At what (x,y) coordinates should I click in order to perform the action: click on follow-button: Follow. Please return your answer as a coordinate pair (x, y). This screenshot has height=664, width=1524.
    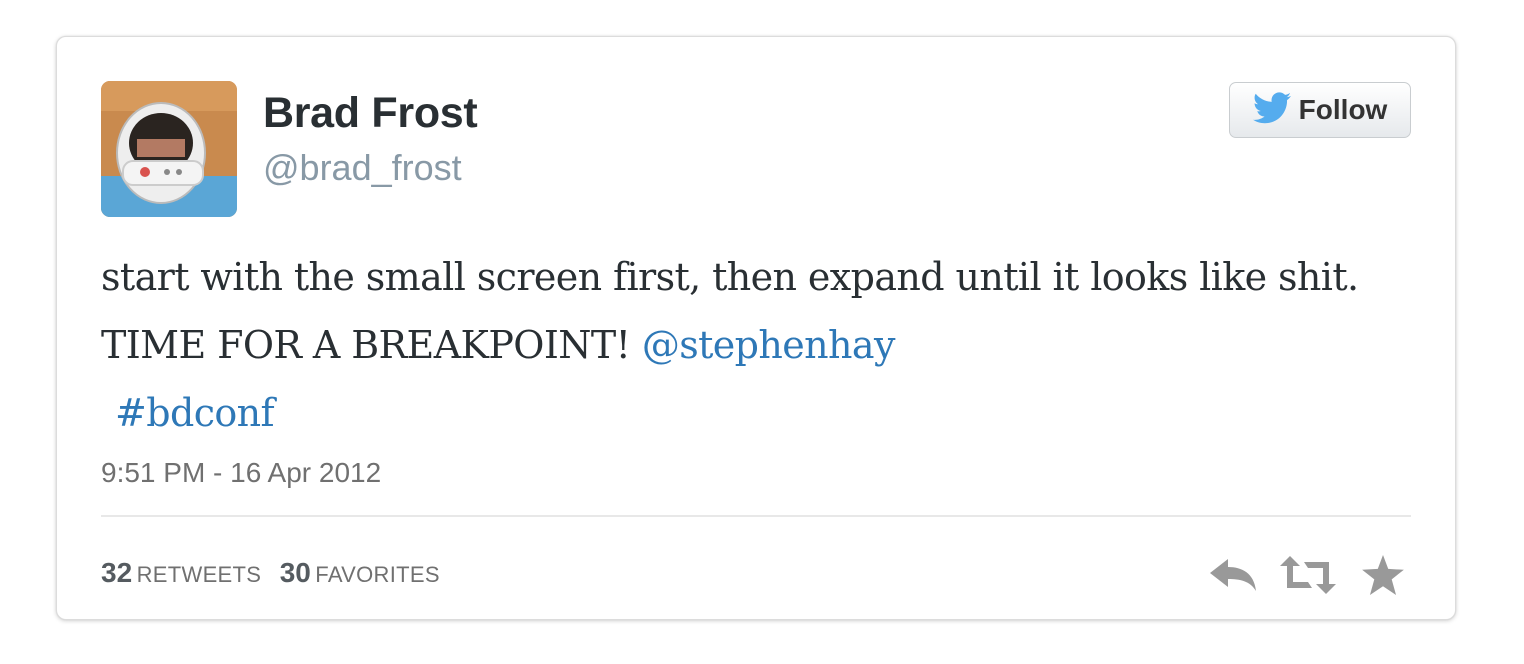
    Looking at the image, I should click on (1320, 110).